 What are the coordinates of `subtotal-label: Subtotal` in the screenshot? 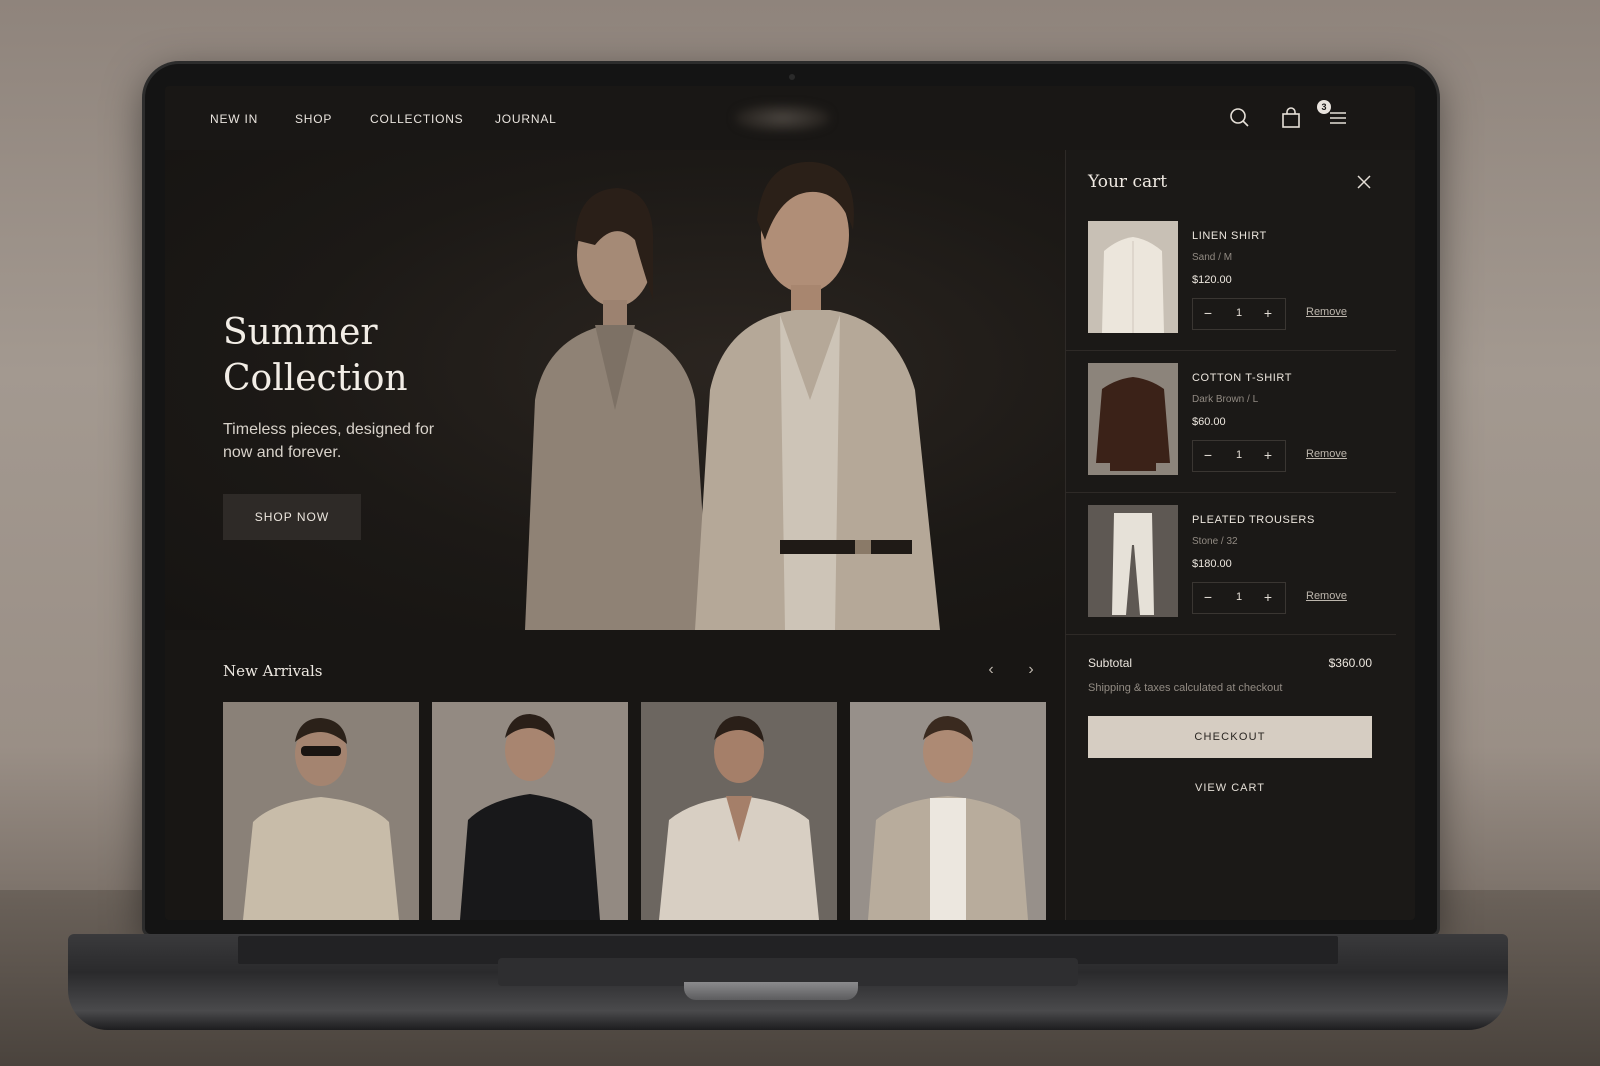 It's located at (1110, 663).